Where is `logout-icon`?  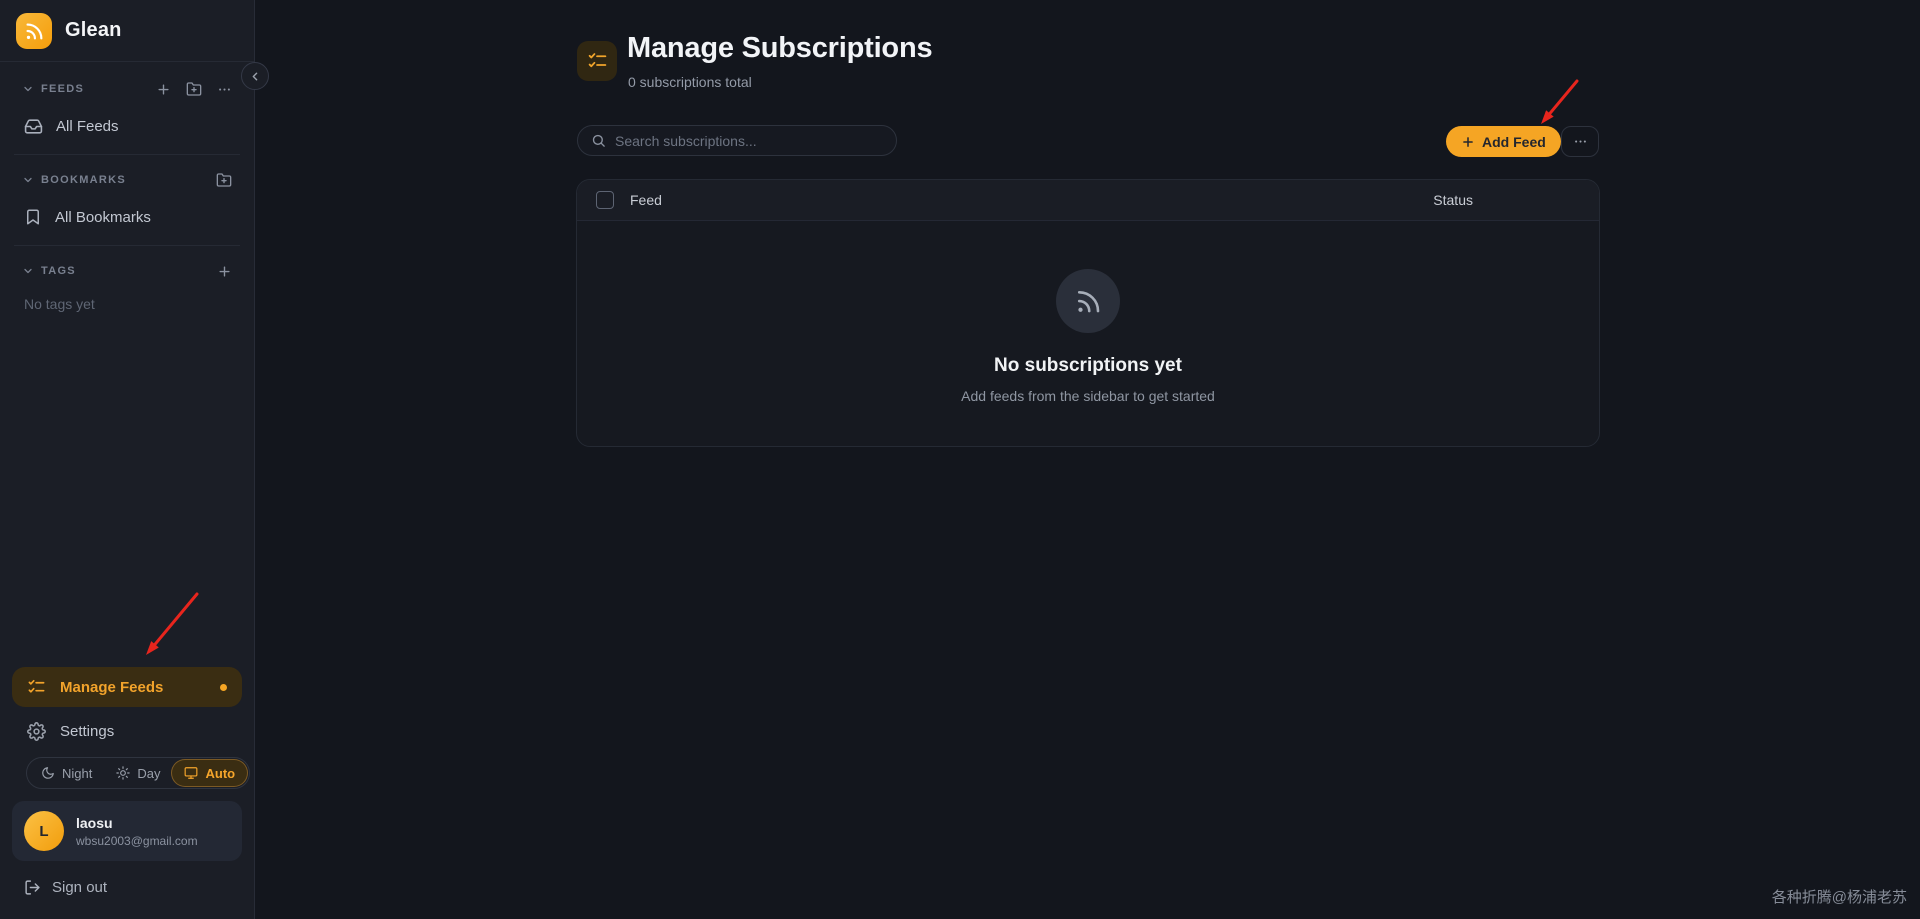 logout-icon is located at coordinates (32, 887).